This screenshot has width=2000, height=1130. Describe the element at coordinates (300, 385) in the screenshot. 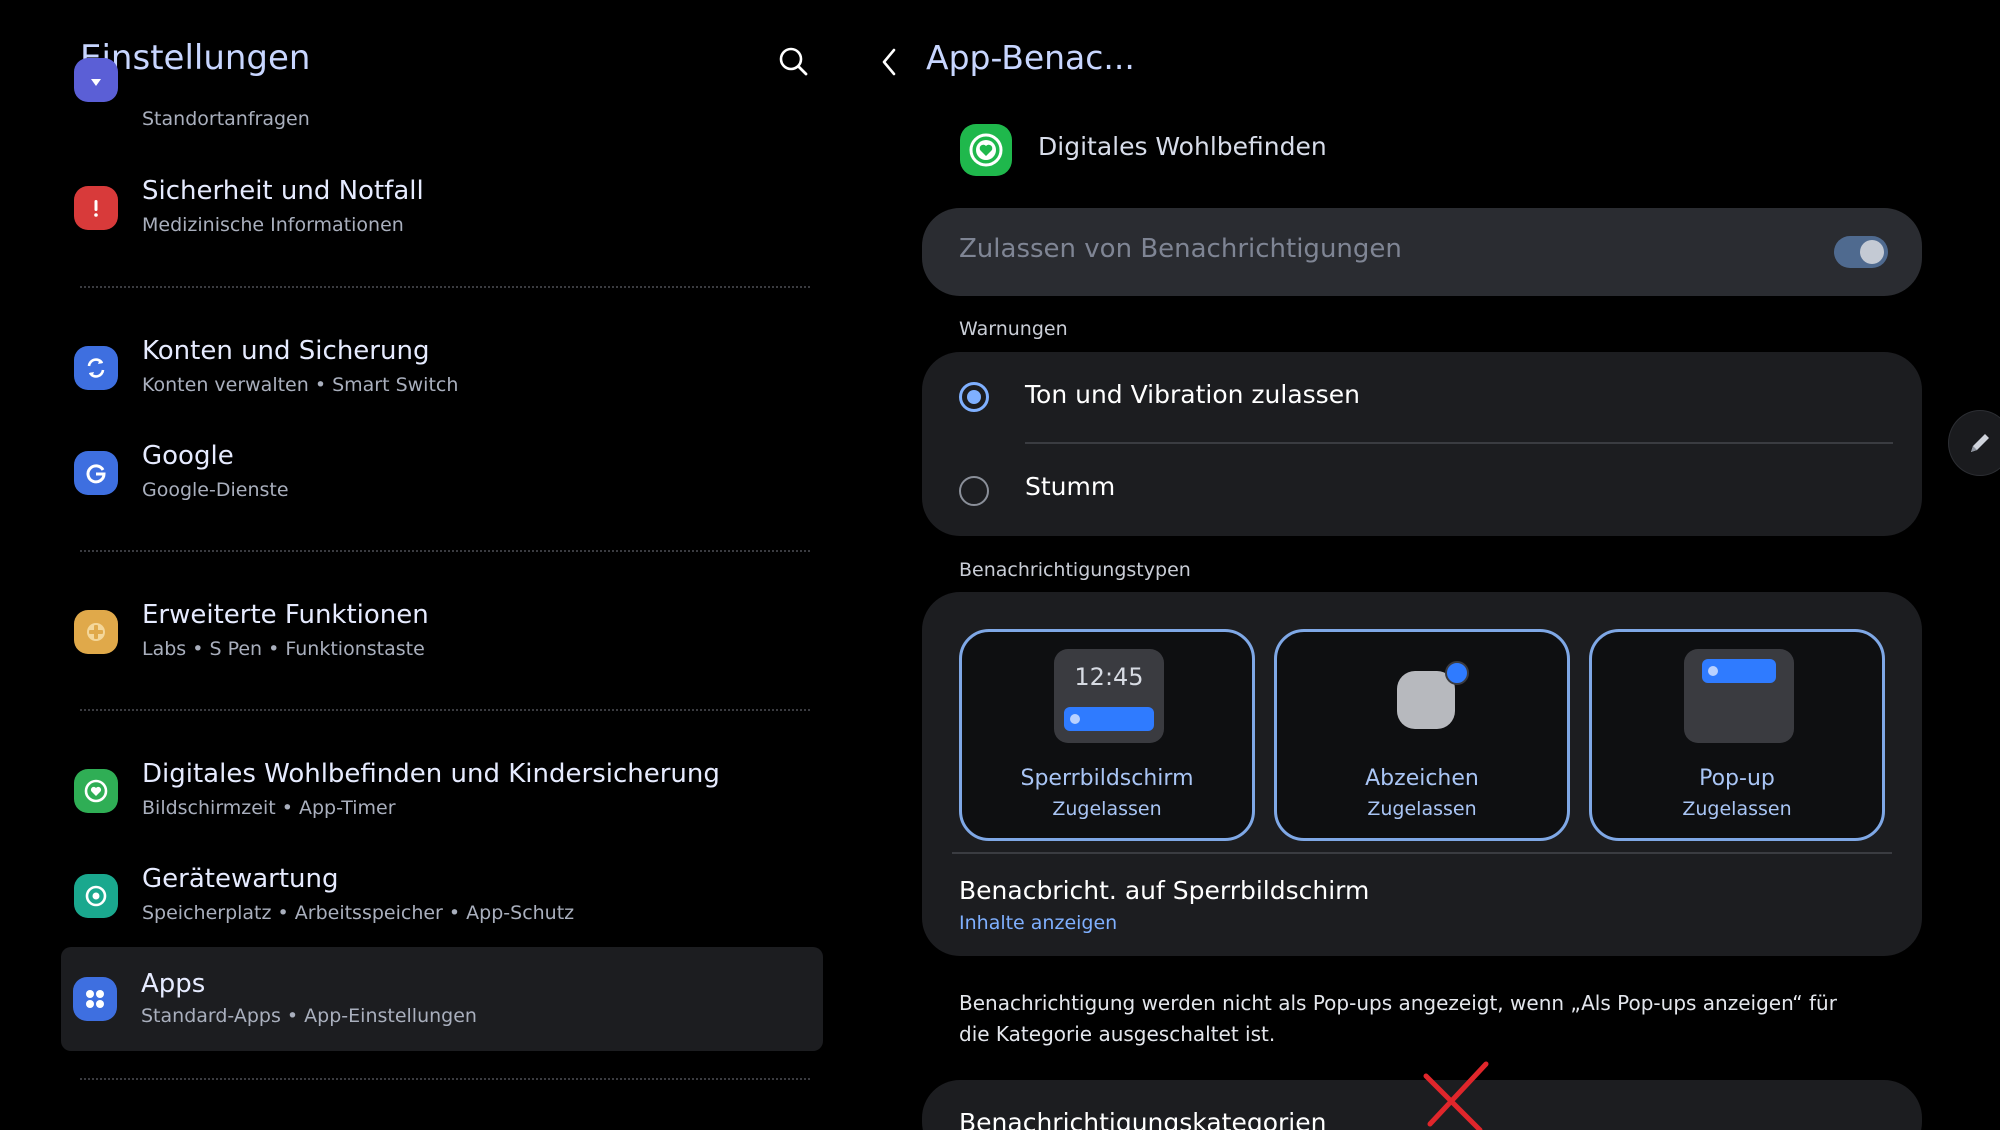

I see `sidebar-item-subtitle: Konten verwalten • Smart Switch` at that location.